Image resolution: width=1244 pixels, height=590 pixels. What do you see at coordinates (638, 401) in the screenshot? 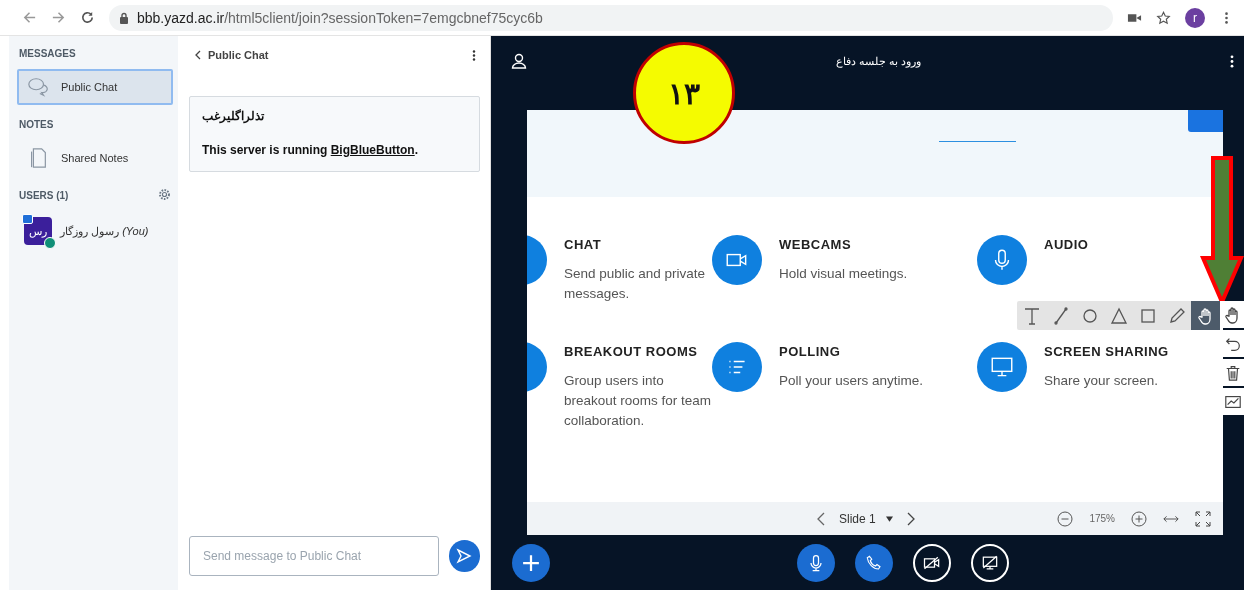
I see `feature-description: Group users into breakout rooms for team collaboration.` at bounding box center [638, 401].